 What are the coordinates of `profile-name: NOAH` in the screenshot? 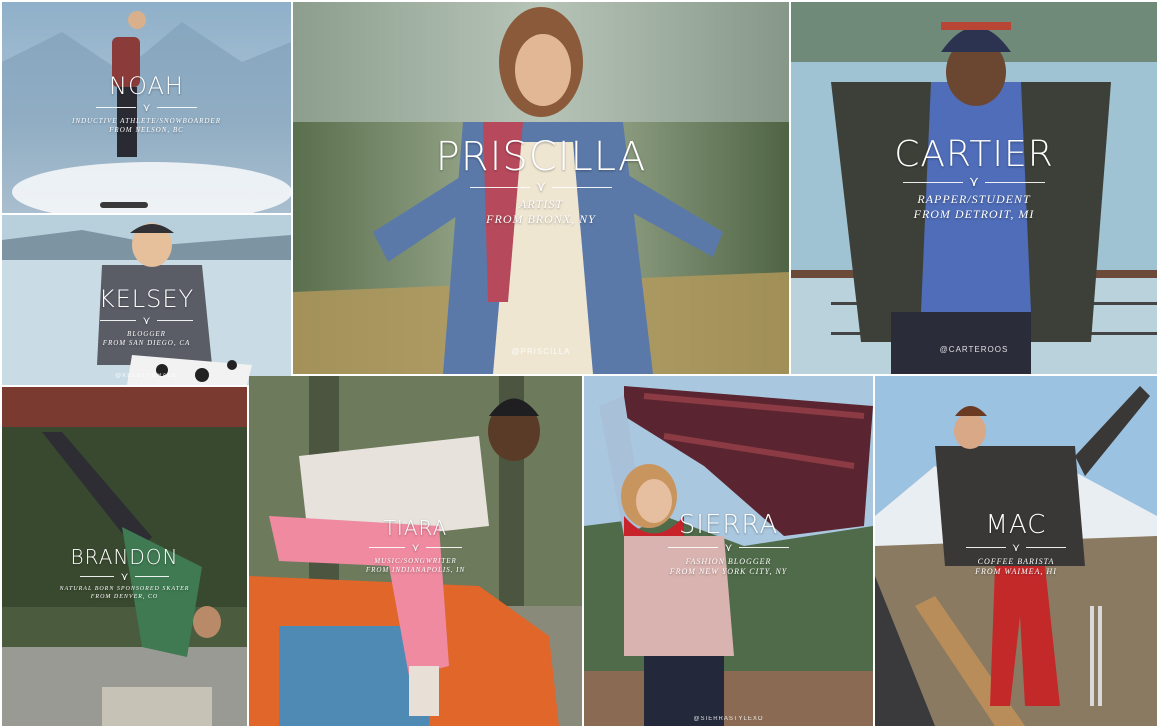 It's located at (146, 86).